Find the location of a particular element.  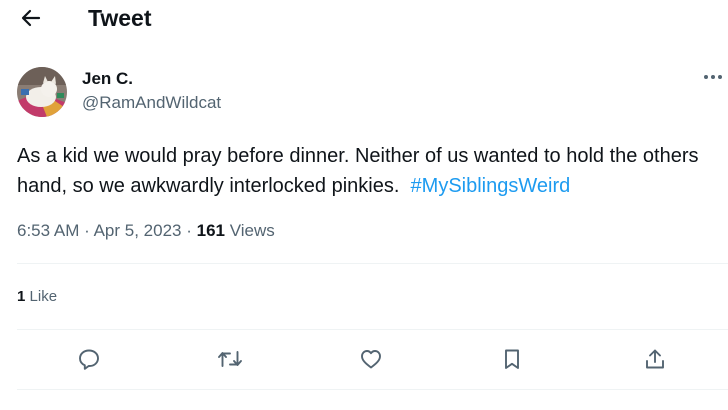

likes-count: 1 is located at coordinates (21, 296).